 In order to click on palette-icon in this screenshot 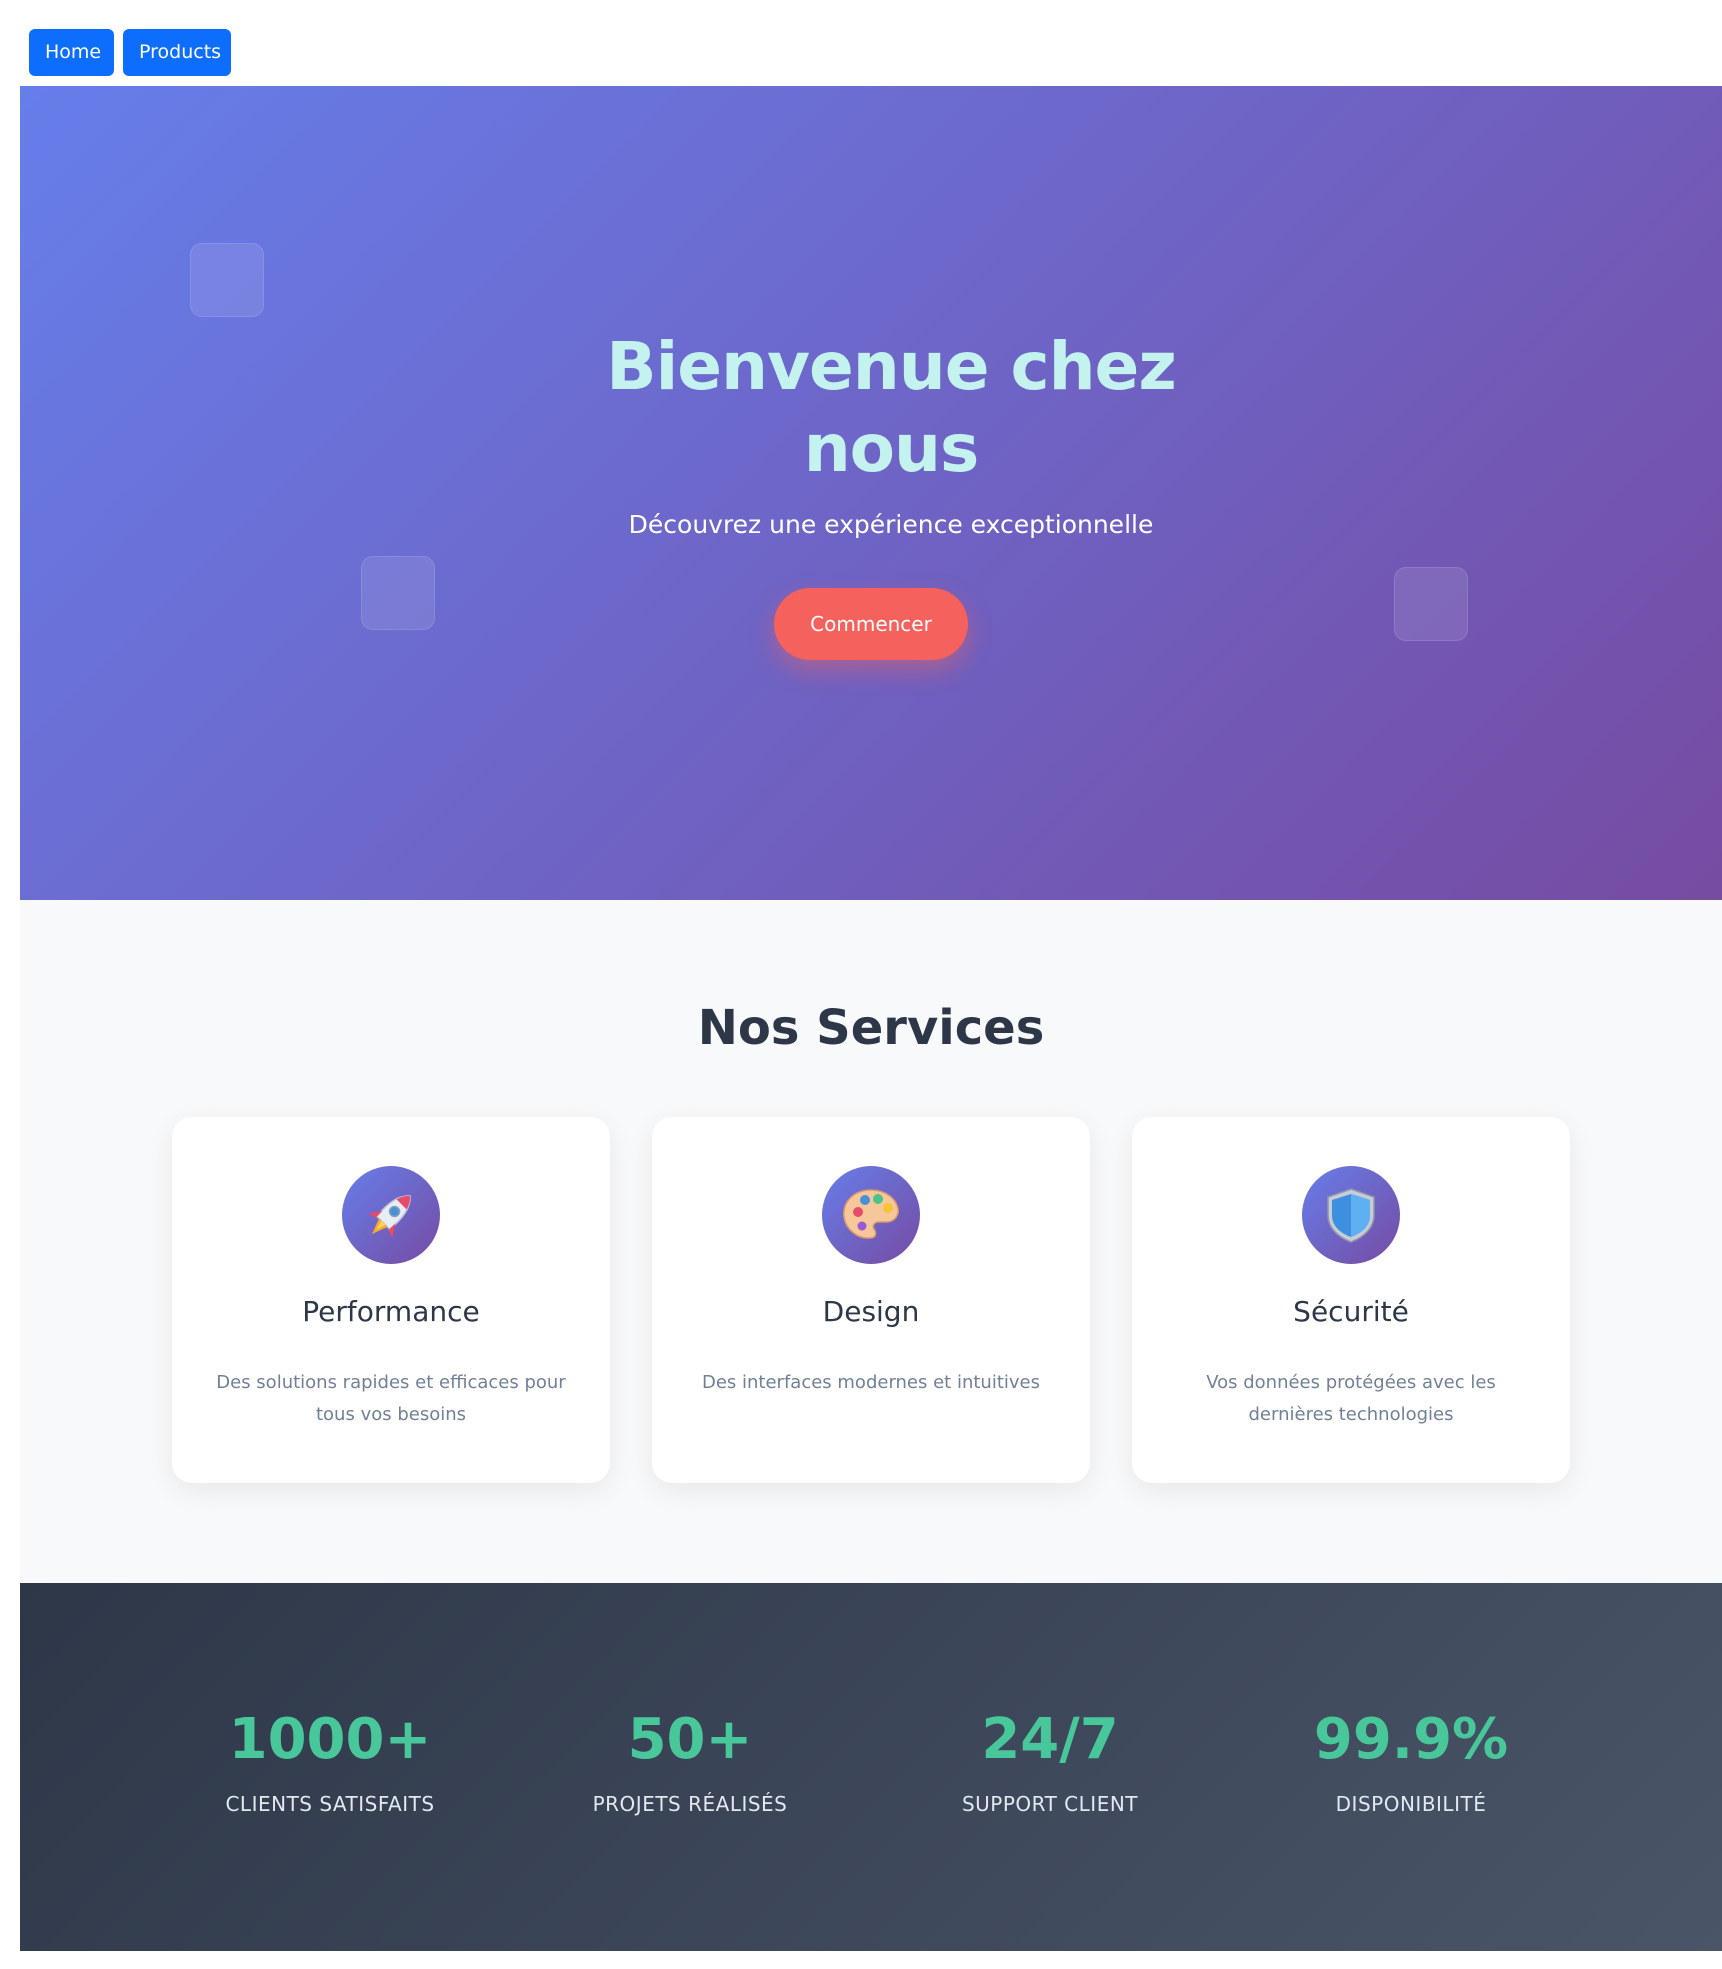, I will do `click(871, 1215)`.